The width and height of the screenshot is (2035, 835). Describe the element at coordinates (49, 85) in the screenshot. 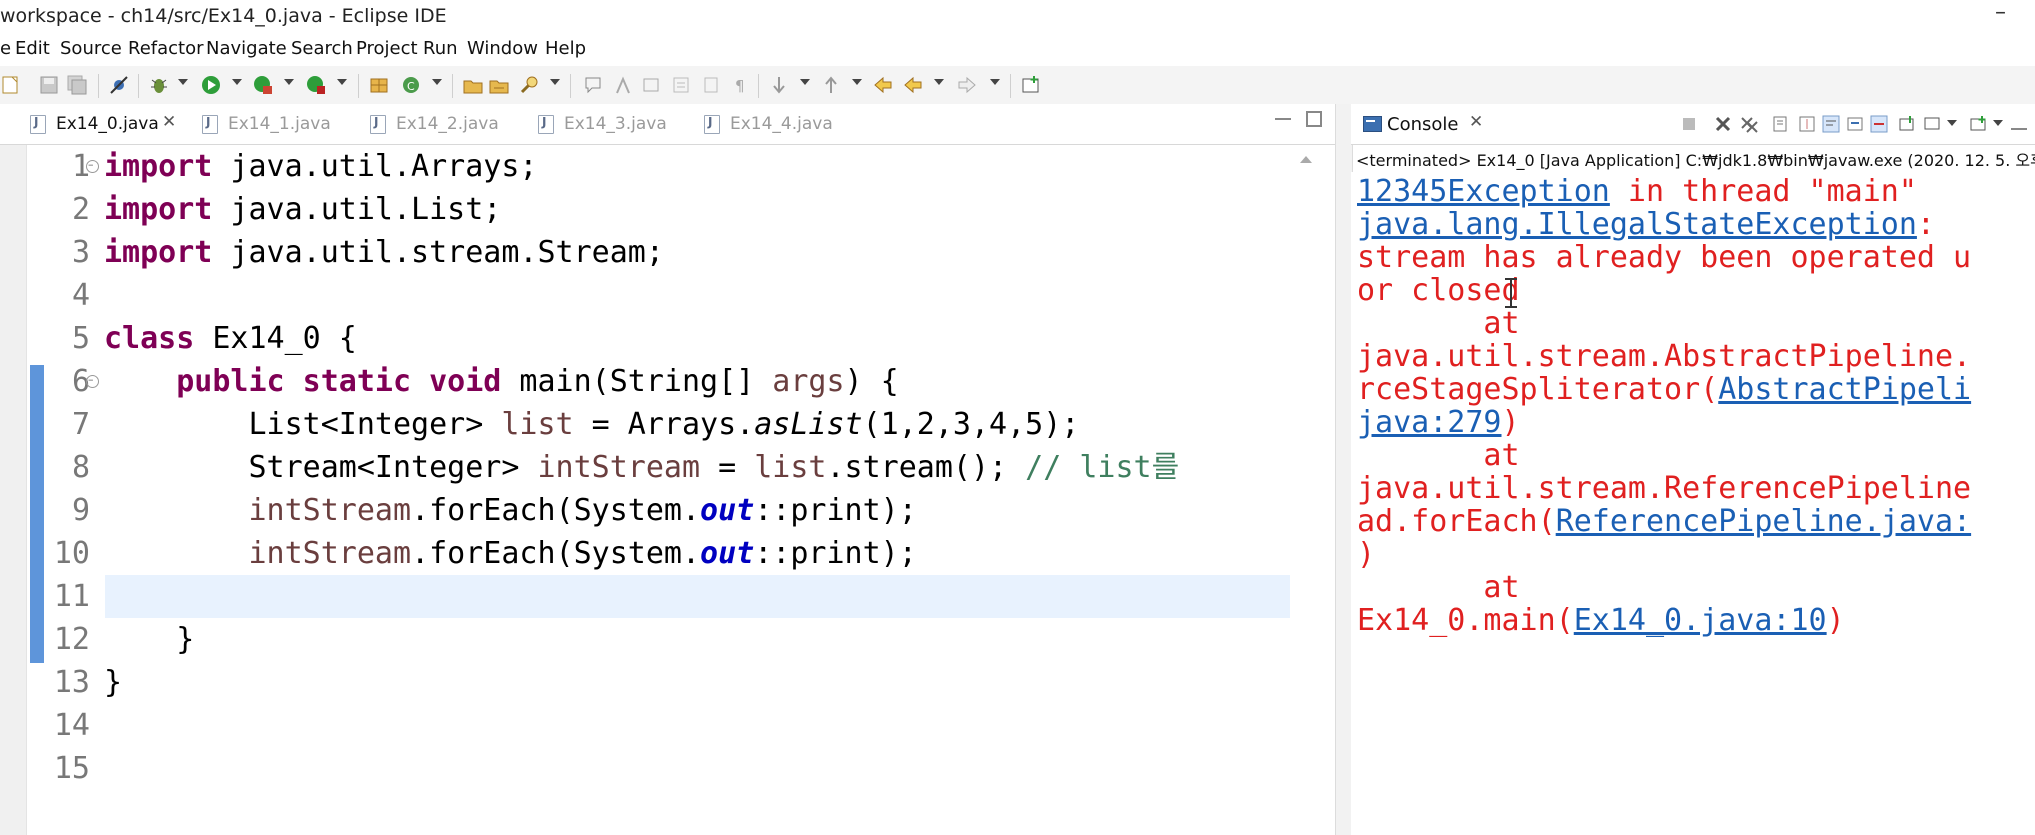

I see `save-icon` at that location.